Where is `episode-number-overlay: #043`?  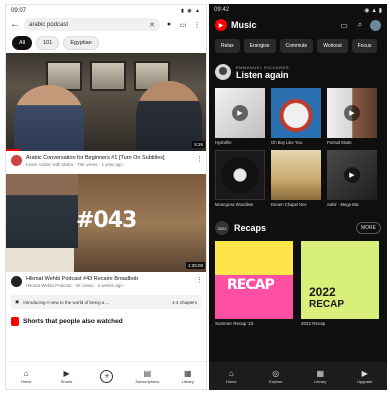
episode-number-overlay: #043 is located at coordinates (106, 220).